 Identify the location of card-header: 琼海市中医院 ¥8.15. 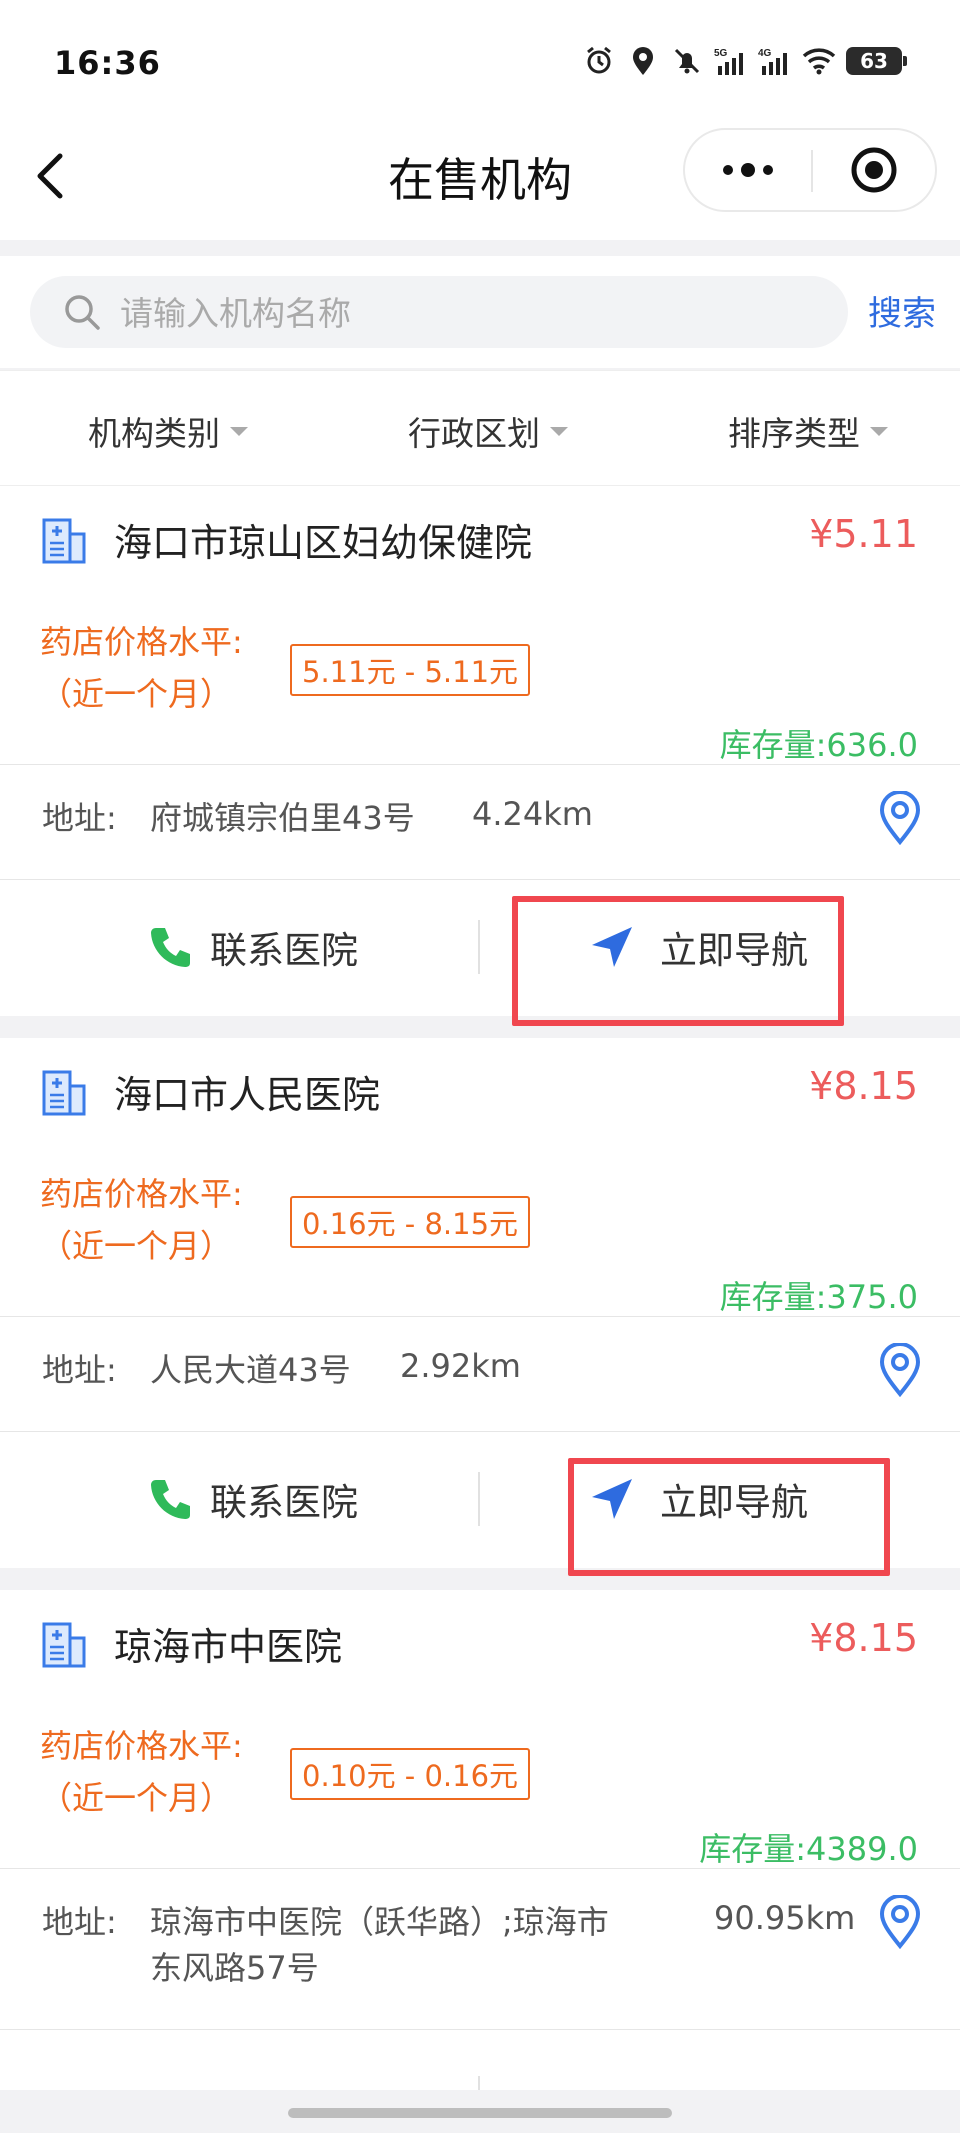
(480, 1640).